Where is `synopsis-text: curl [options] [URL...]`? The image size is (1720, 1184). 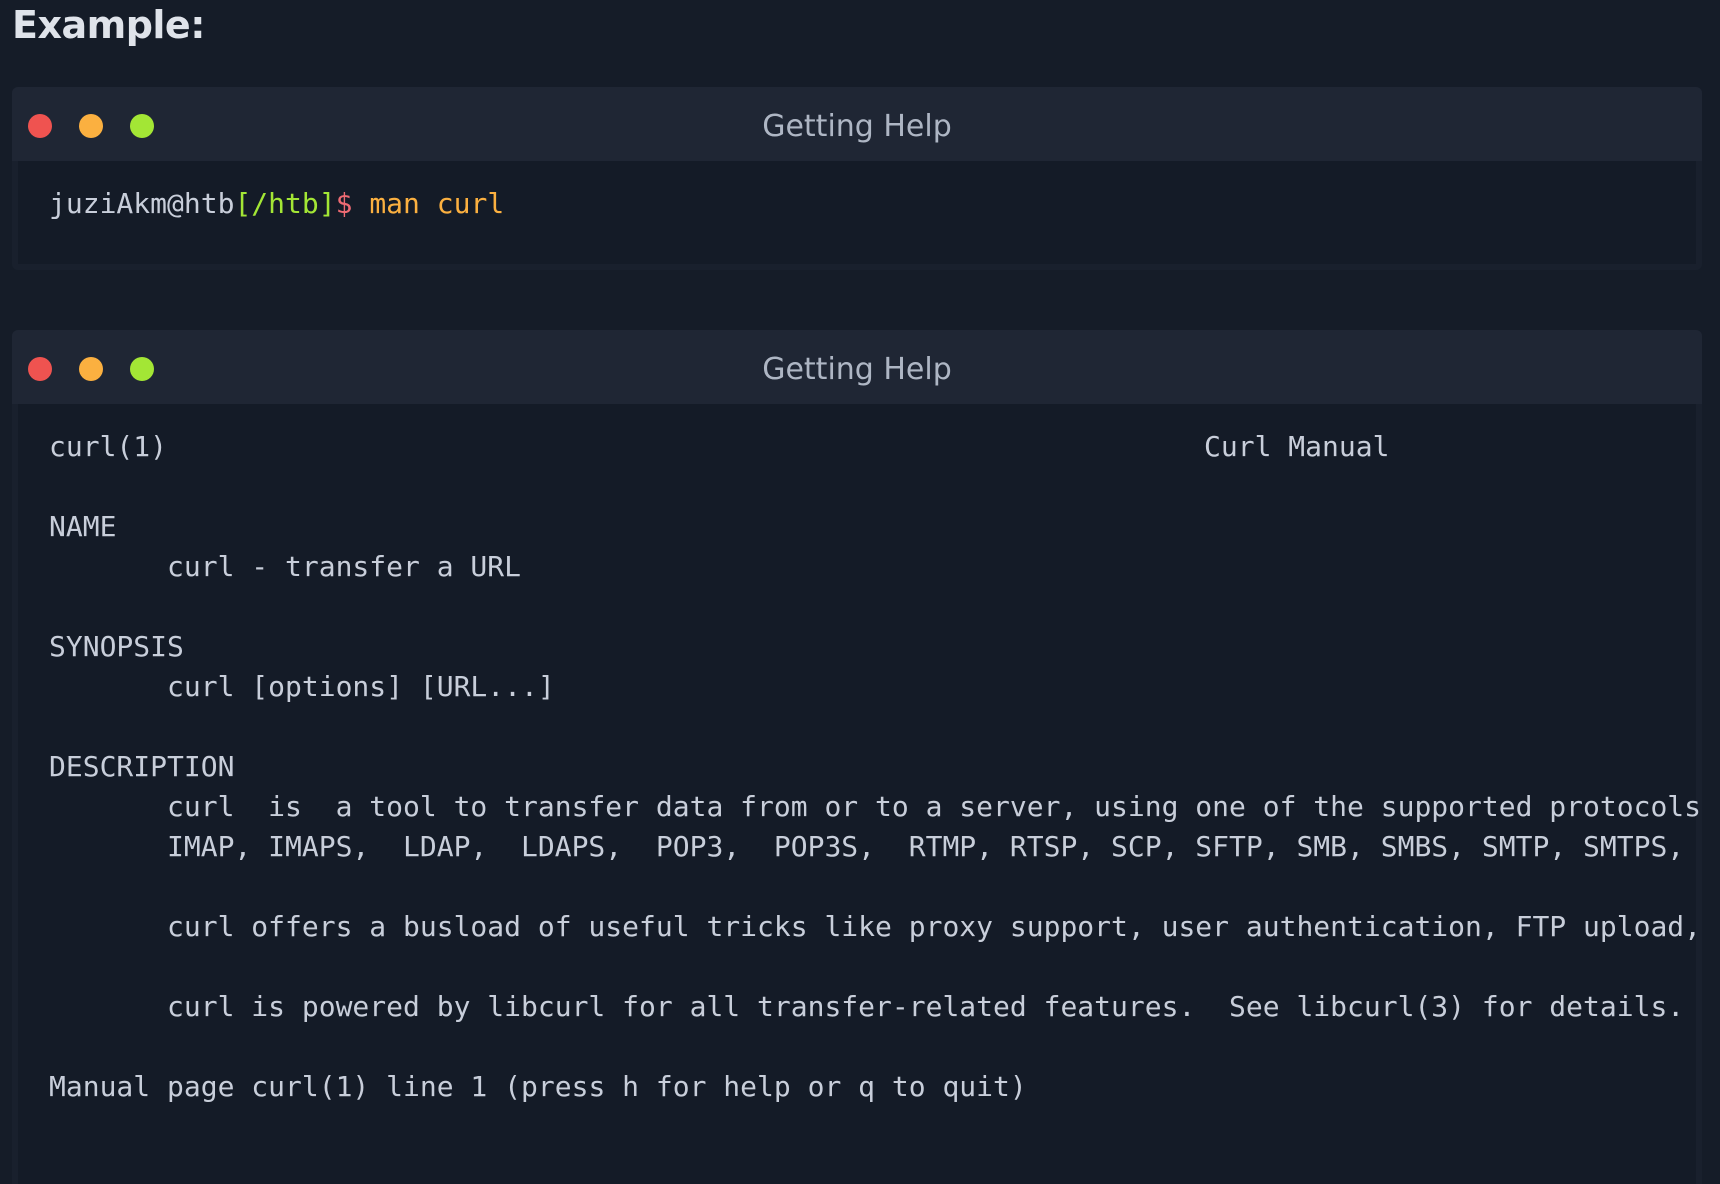 synopsis-text: curl [options] [URL...] is located at coordinates (361, 686).